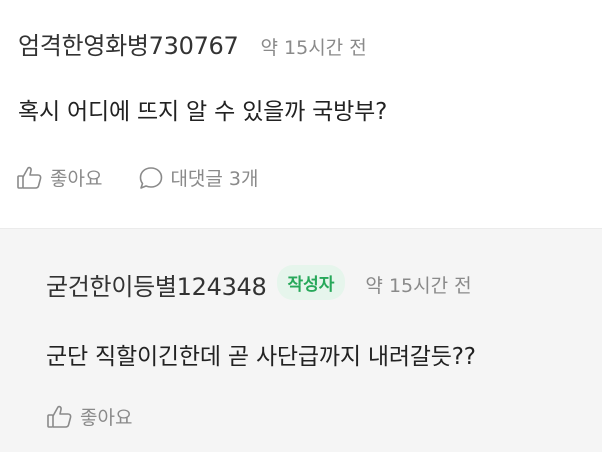 This screenshot has height=452, width=602. What do you see at coordinates (128, 43) in the screenshot?
I see `comment-author: 엄격한영화병730767` at bounding box center [128, 43].